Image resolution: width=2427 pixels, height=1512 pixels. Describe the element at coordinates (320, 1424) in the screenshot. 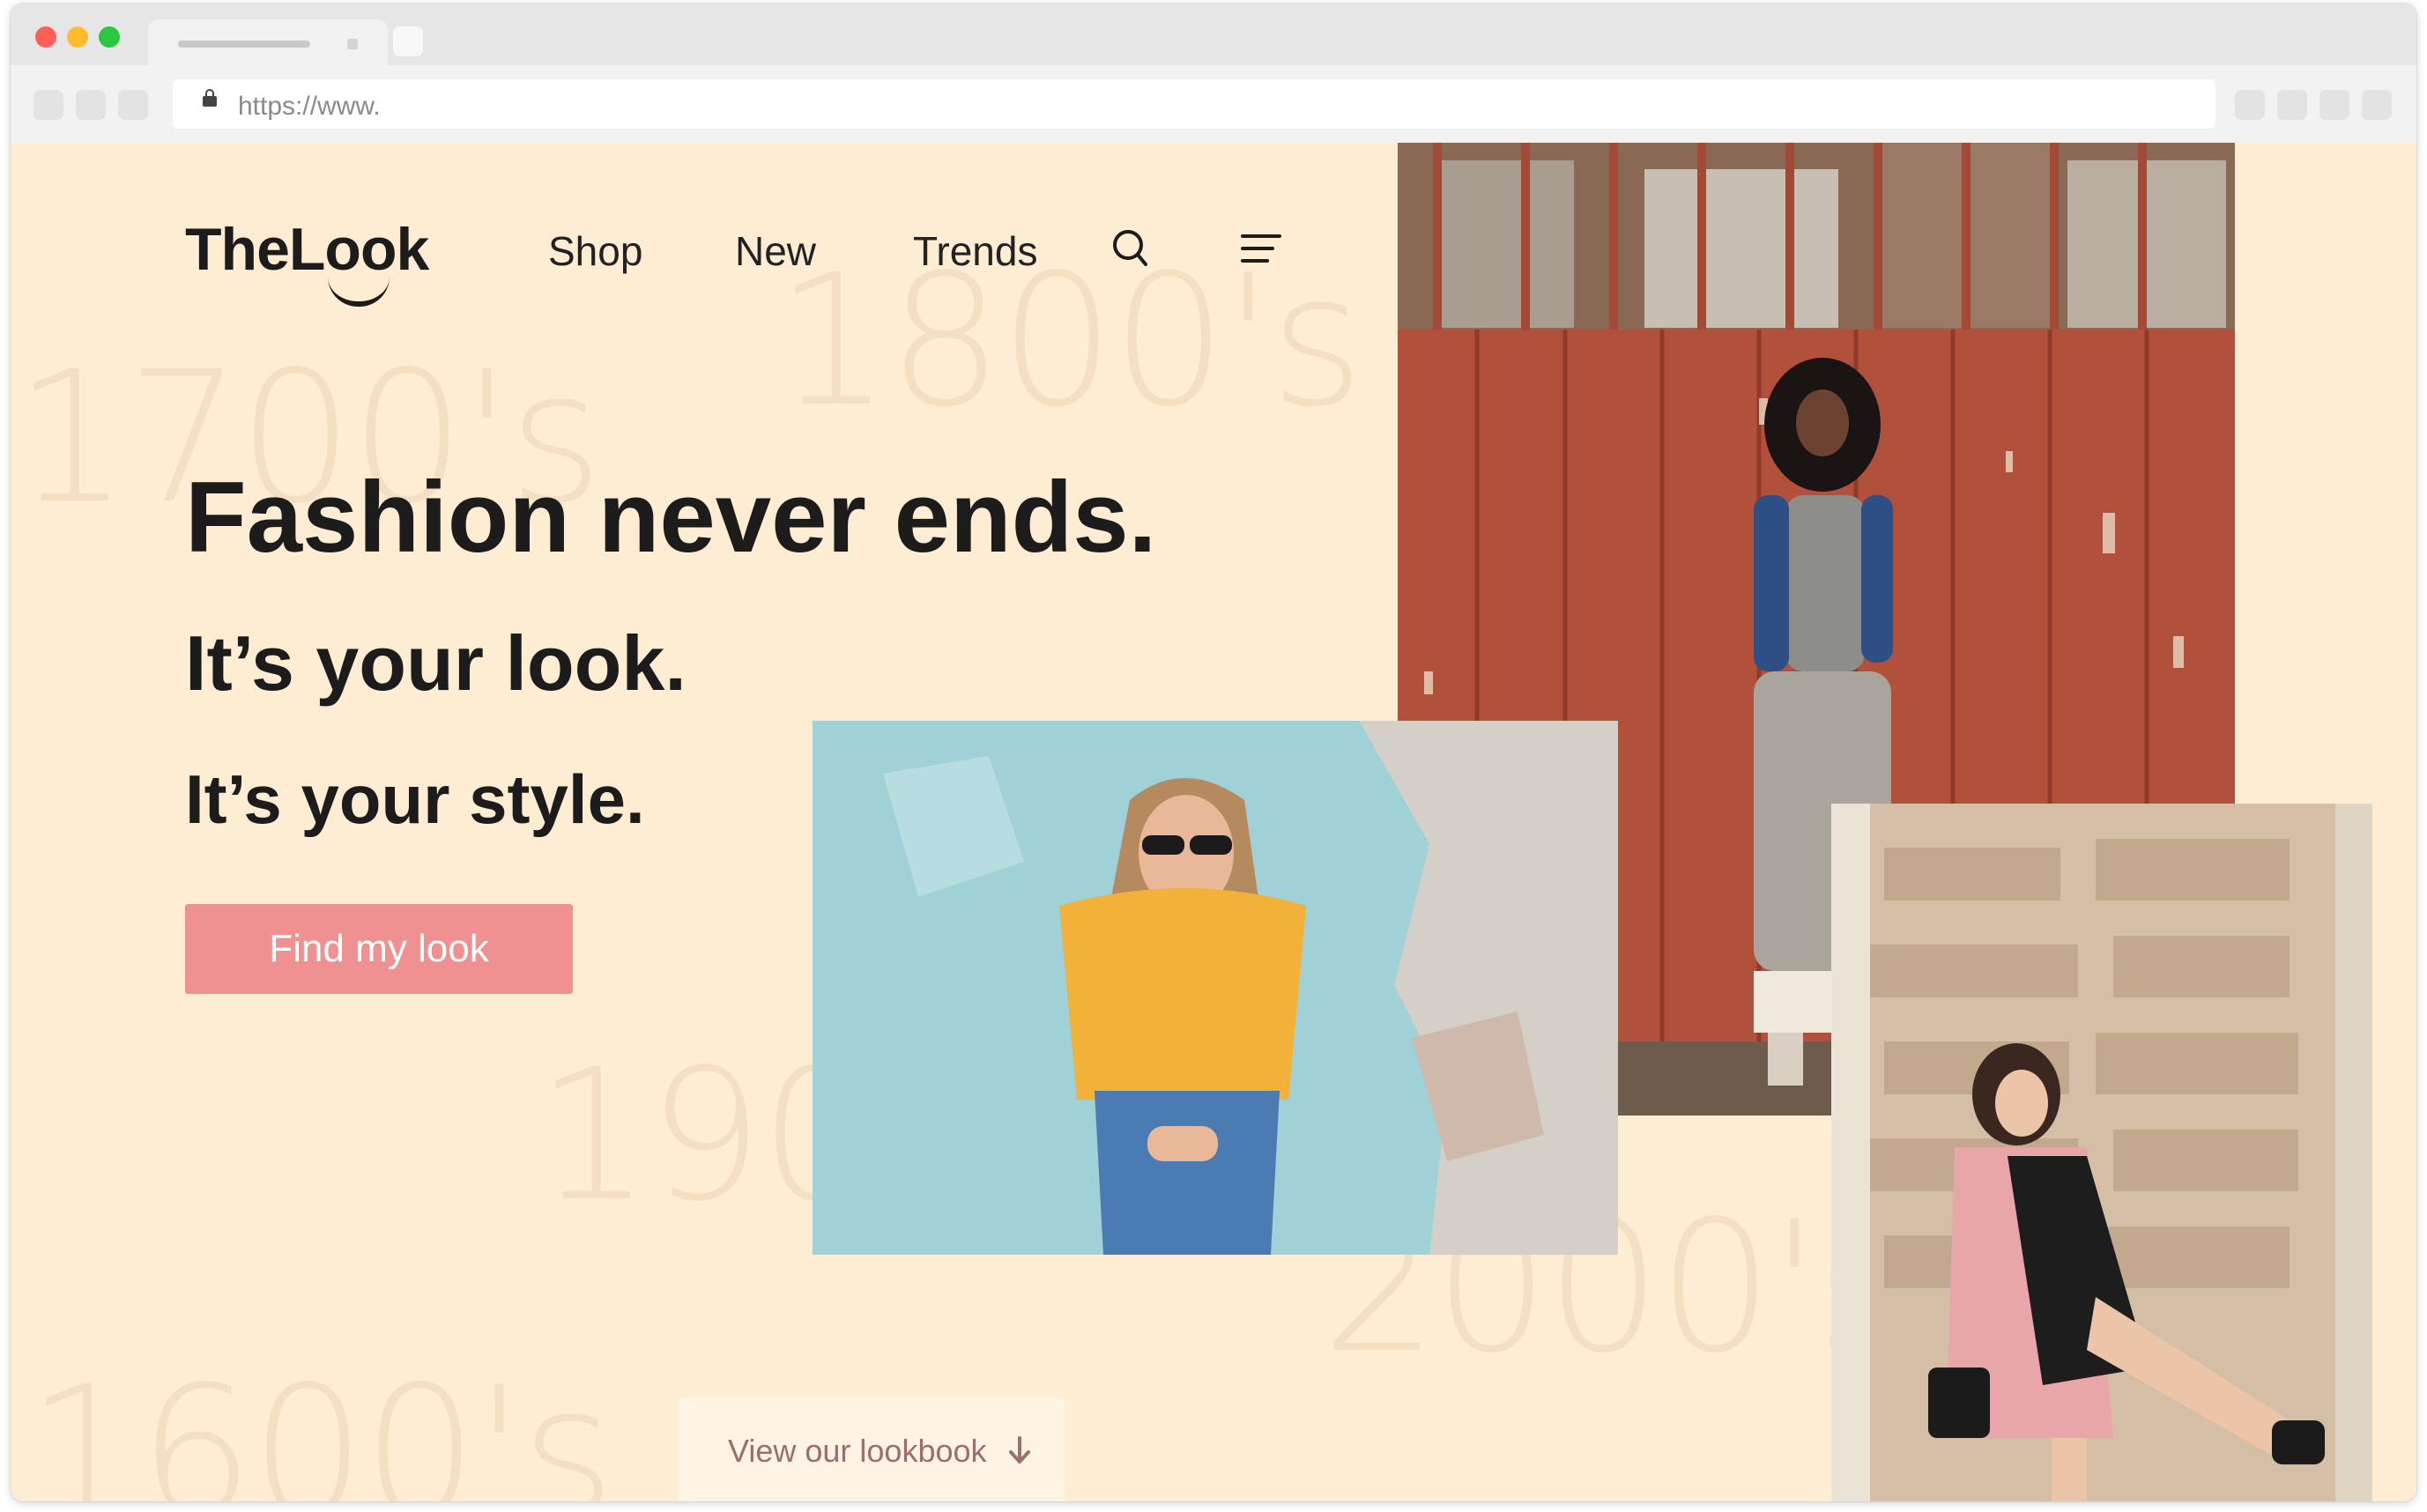

I see `background-year: 1600's` at that location.